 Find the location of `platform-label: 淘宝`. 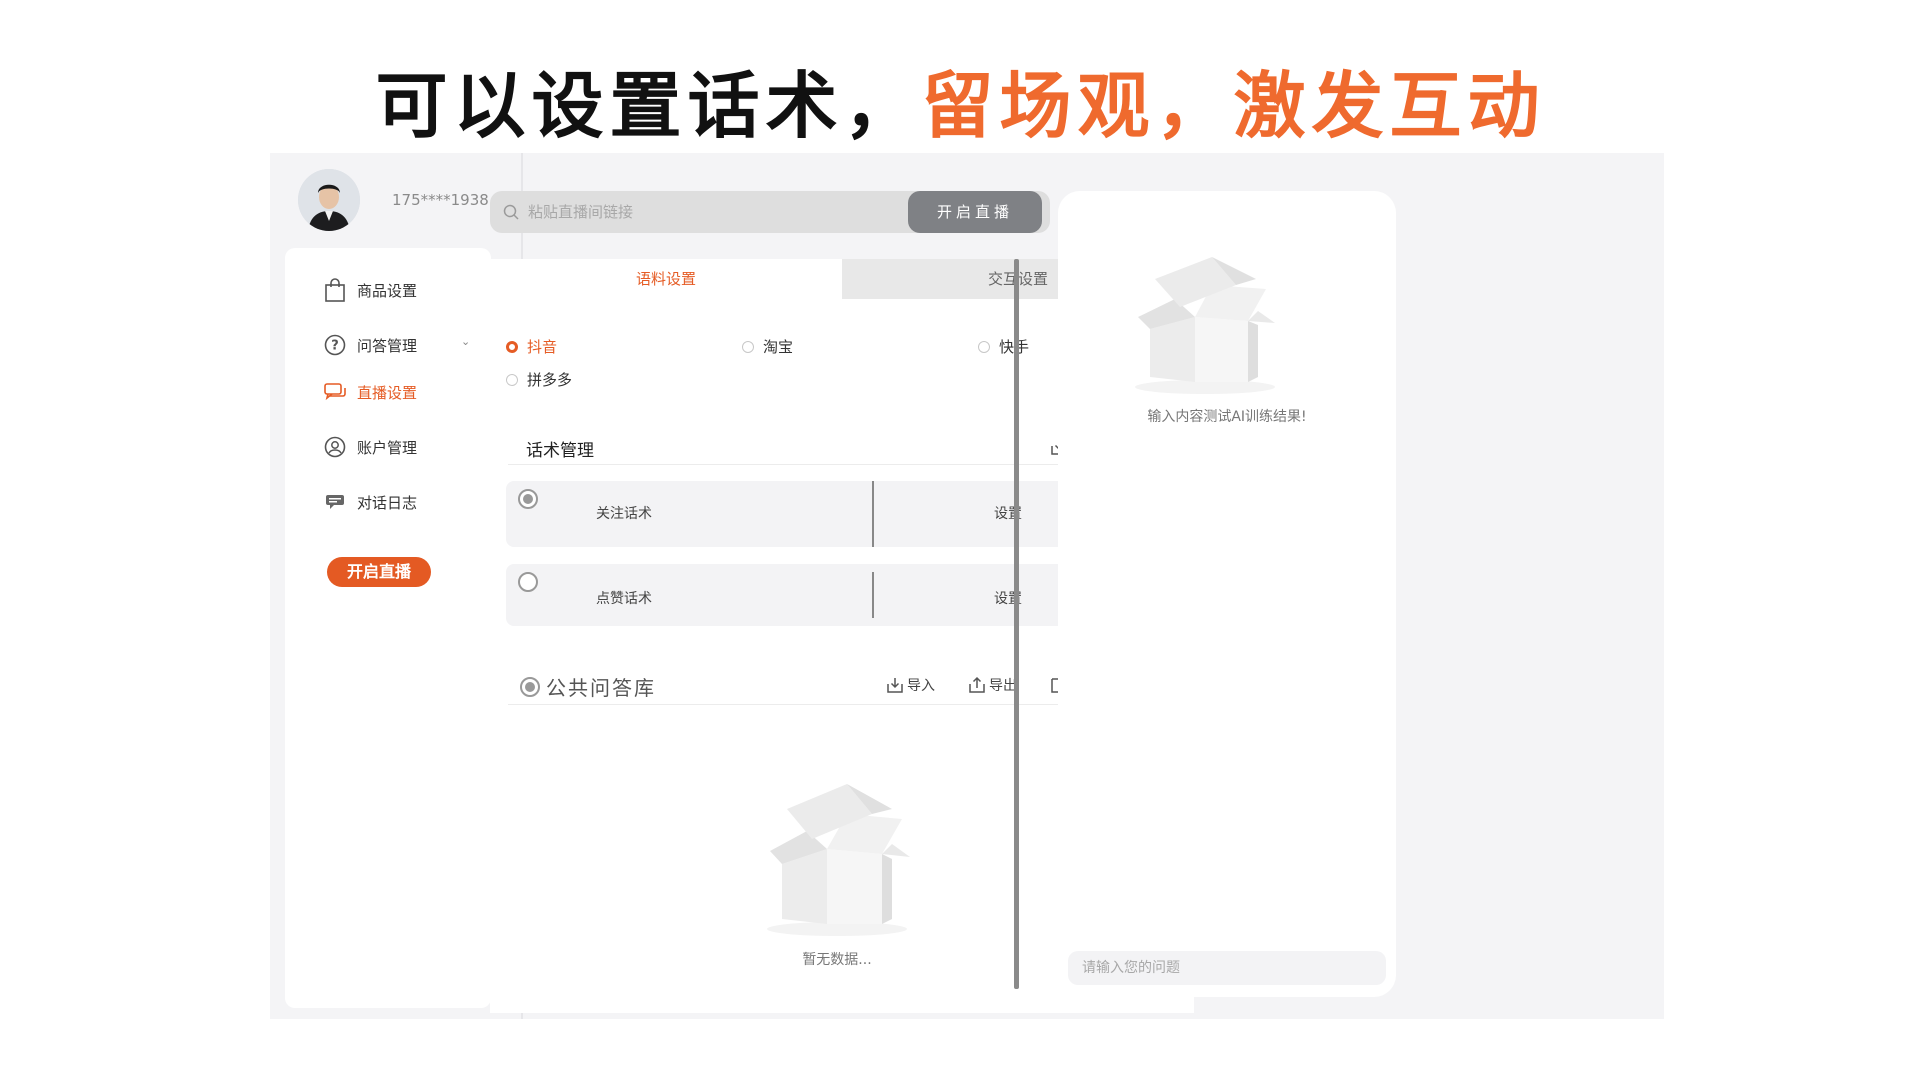

platform-label: 淘宝 is located at coordinates (778, 347).